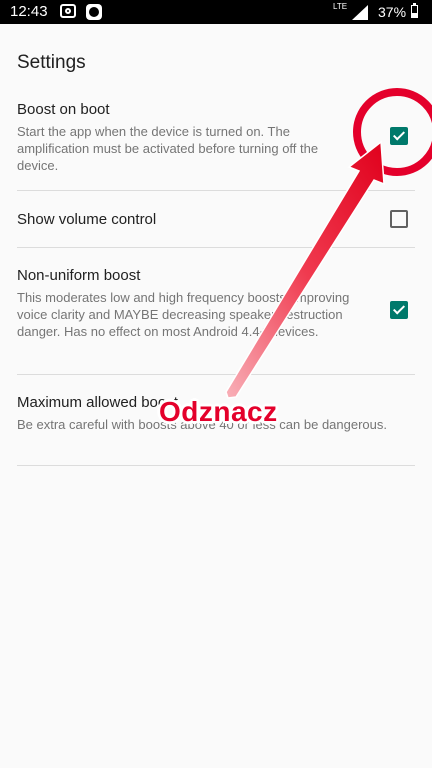  What do you see at coordinates (87, 219) in the screenshot?
I see `pref-title: Show volume control` at bounding box center [87, 219].